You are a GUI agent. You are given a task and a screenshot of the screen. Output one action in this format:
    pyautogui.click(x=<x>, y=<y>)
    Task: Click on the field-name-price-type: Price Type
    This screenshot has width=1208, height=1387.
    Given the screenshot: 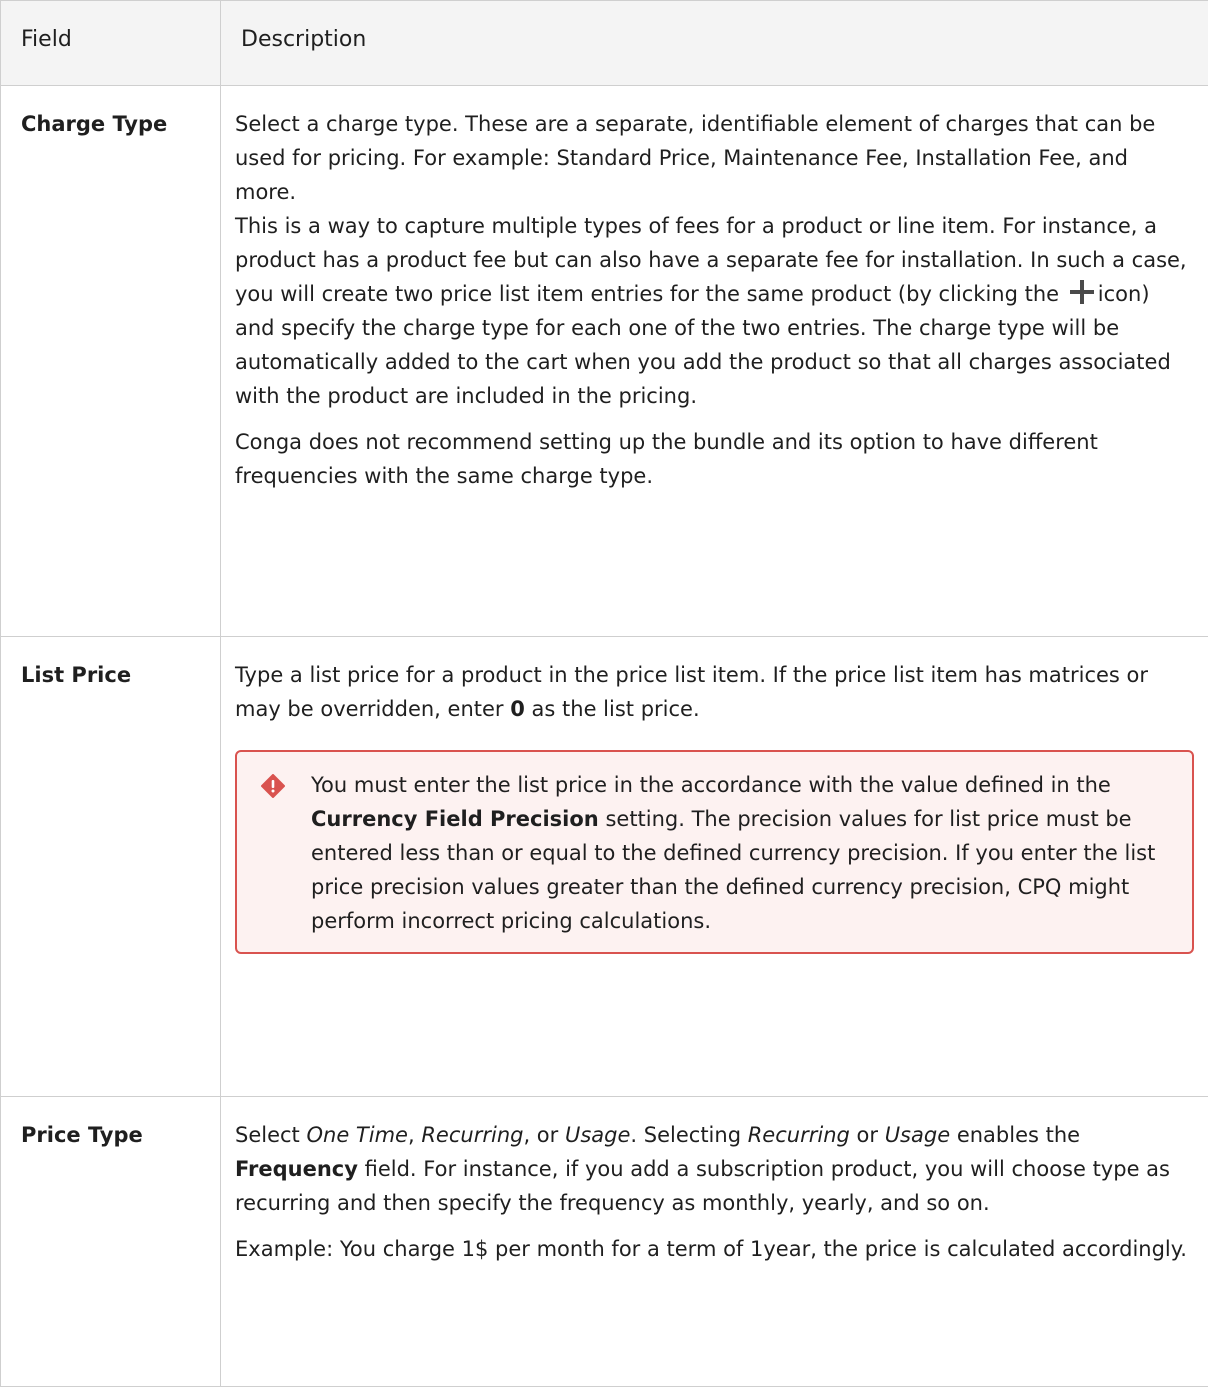 What is the action you would take?
    pyautogui.click(x=111, y=1242)
    